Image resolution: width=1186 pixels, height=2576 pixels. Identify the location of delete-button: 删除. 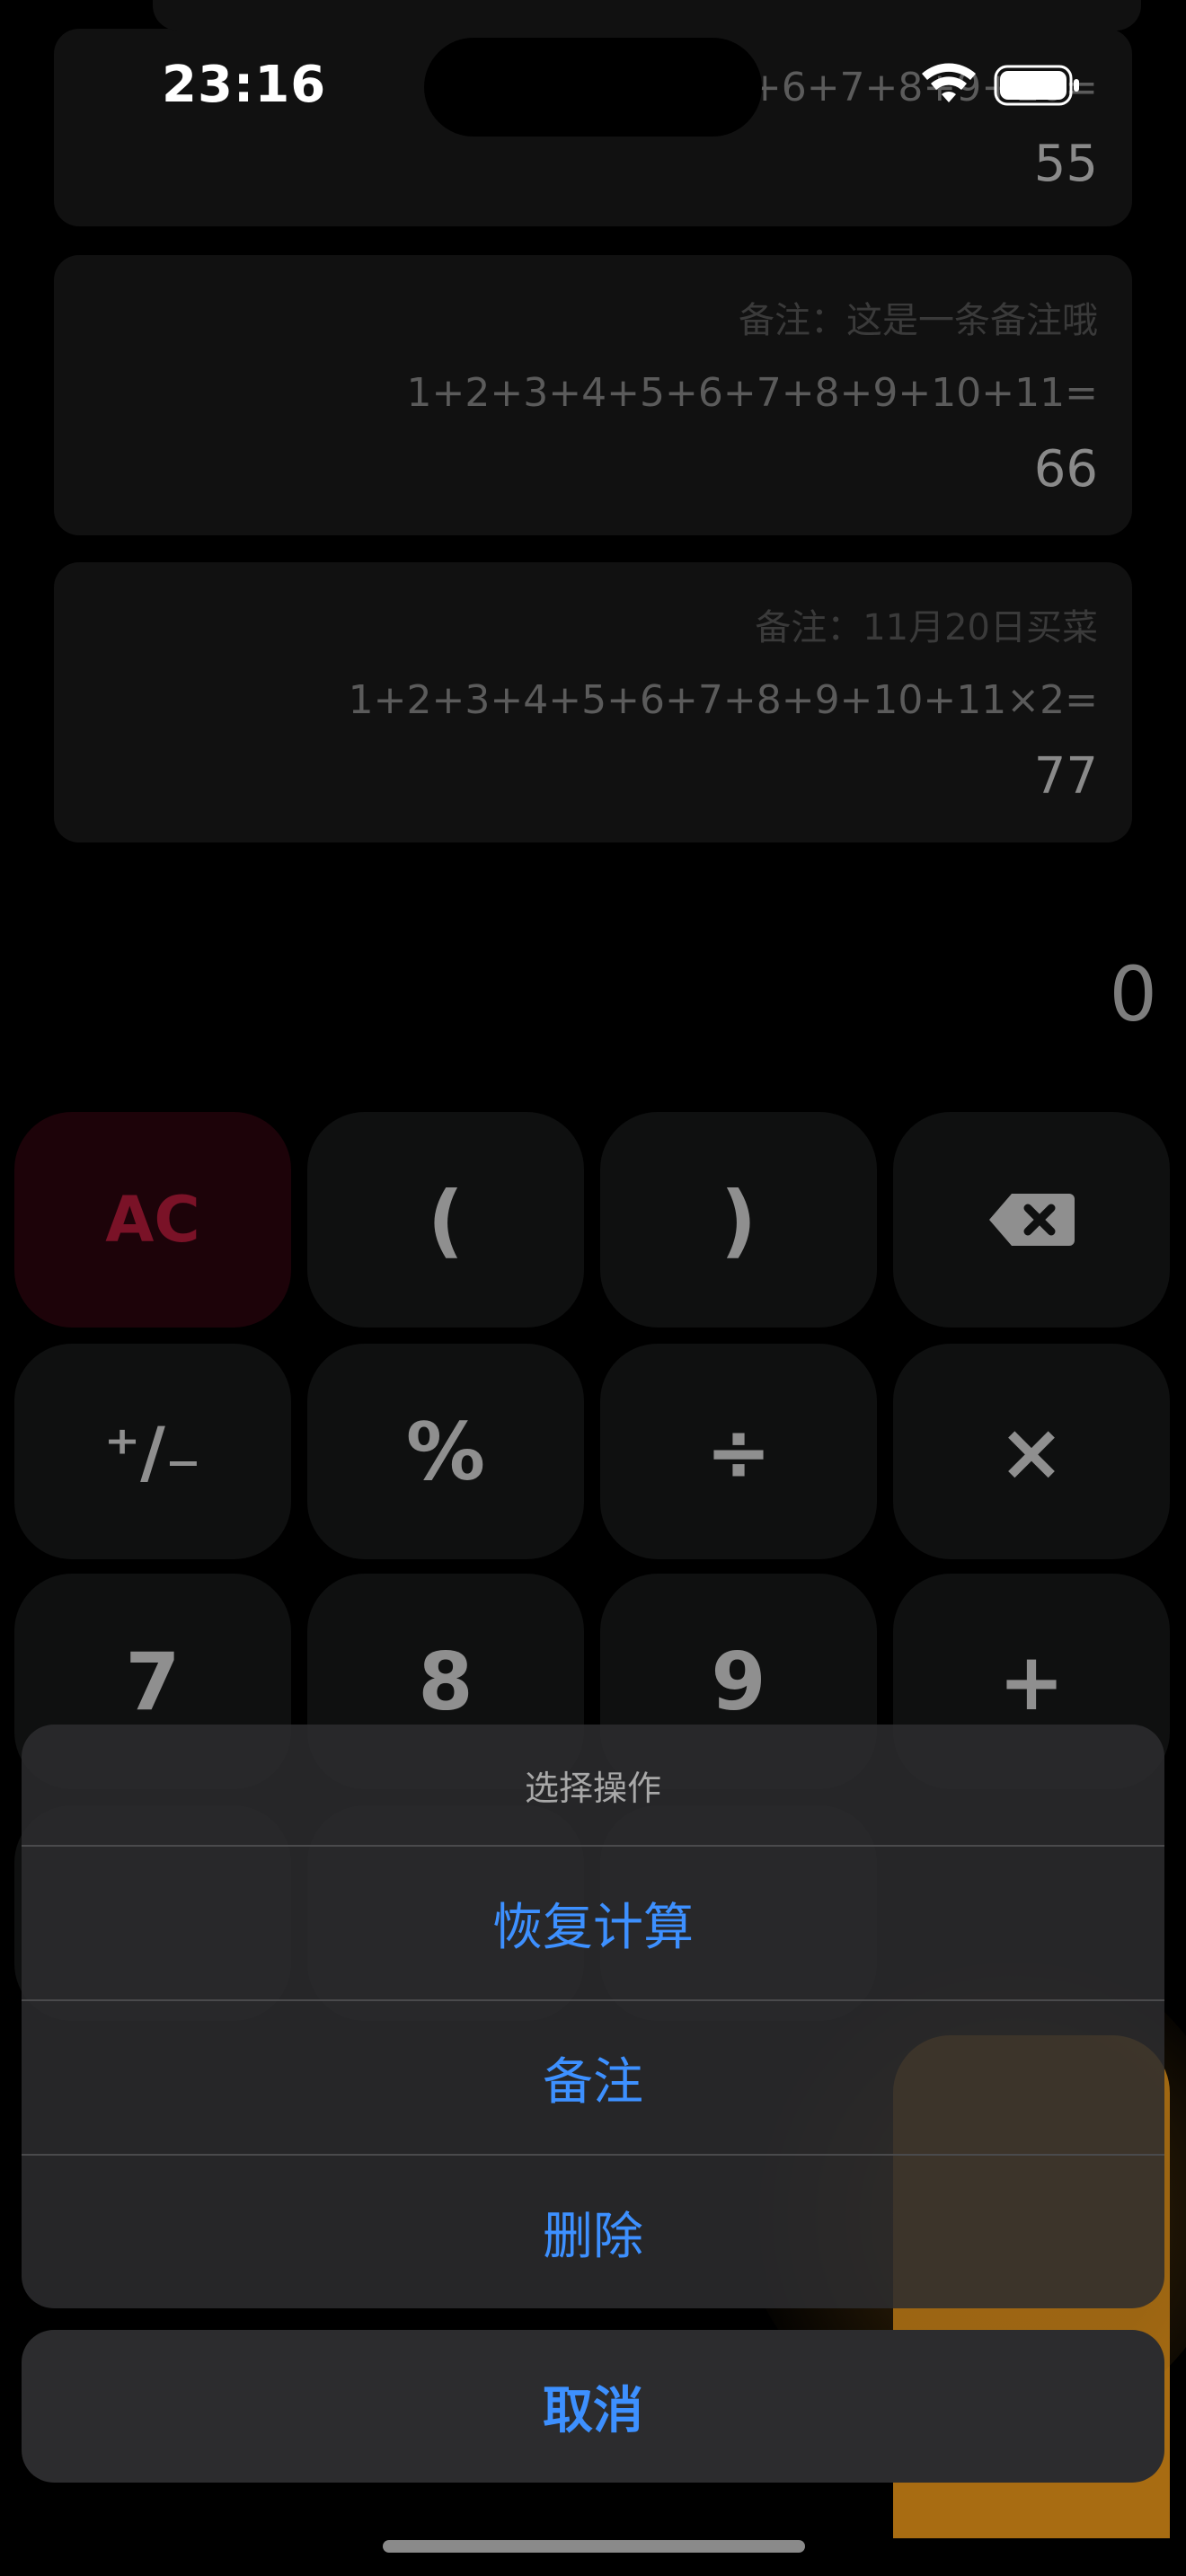
(593, 2231).